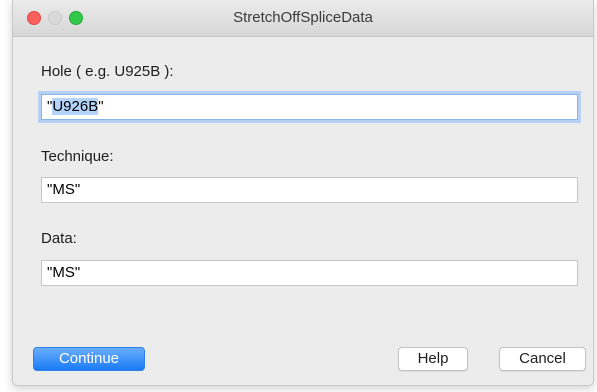 This screenshot has width=597, height=392. What do you see at coordinates (542, 359) in the screenshot?
I see `cancel-button: Cancel` at bounding box center [542, 359].